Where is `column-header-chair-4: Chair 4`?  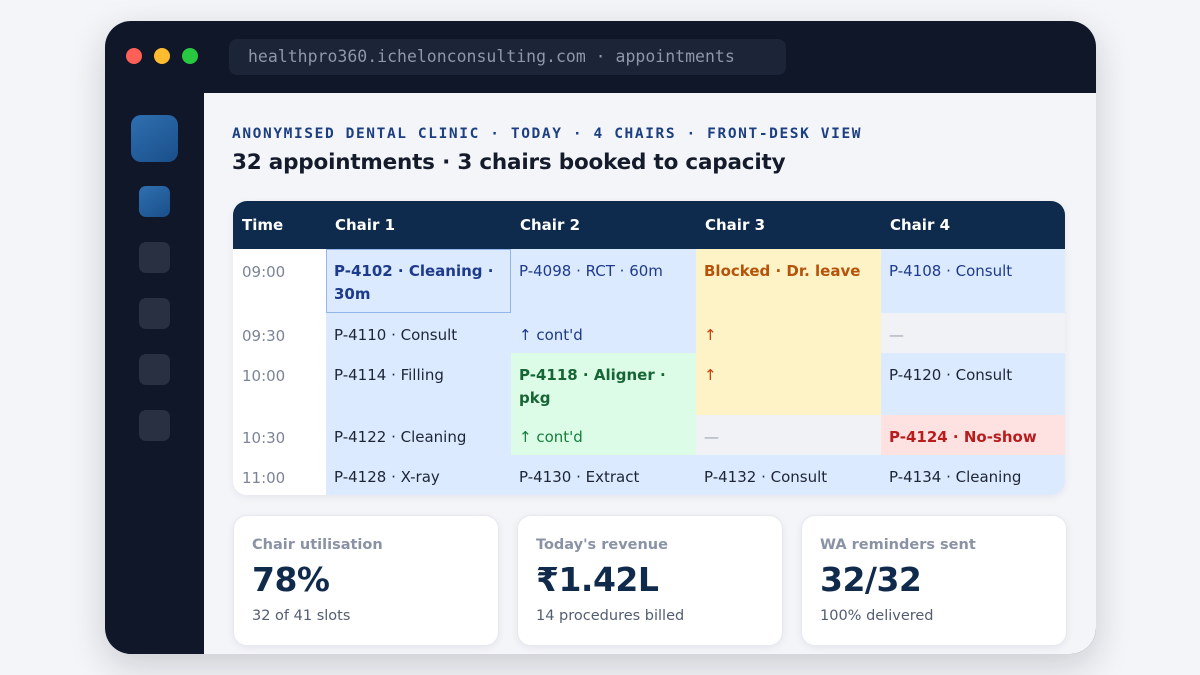 column-header-chair-4: Chair 4 is located at coordinates (973, 225).